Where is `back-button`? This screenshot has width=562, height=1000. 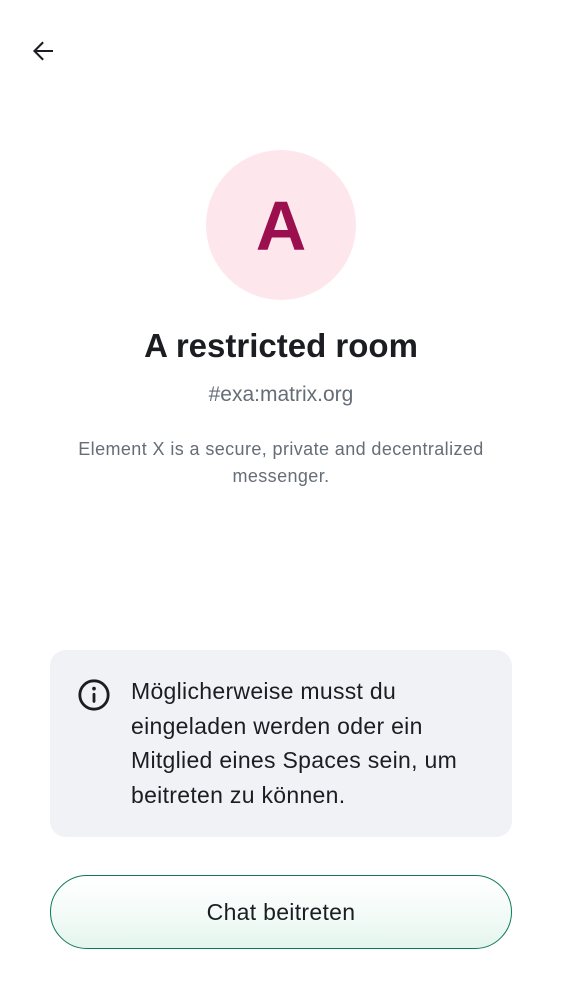
back-button is located at coordinates (43, 51).